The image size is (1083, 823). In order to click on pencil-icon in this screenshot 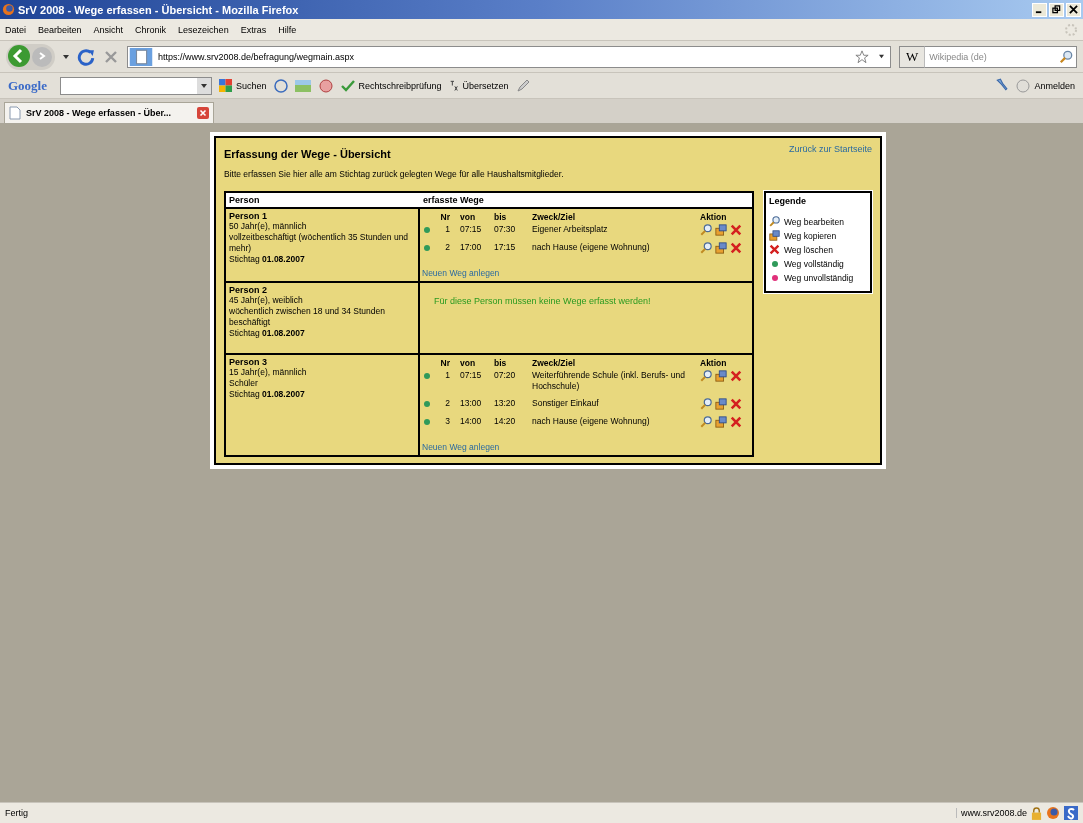, I will do `click(522, 85)`.